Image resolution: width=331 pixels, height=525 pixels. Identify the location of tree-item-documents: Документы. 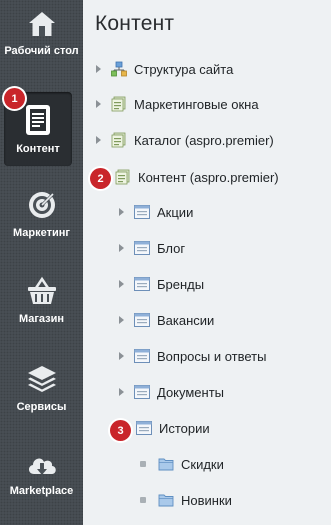
(171, 392).